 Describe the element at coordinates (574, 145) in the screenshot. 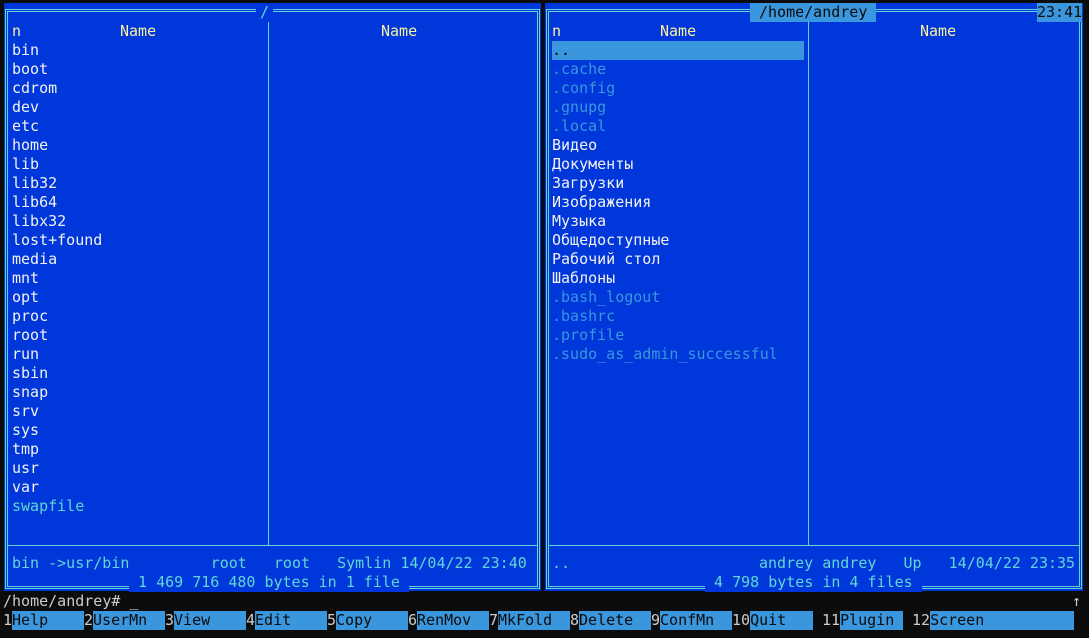

I see `file-item: Видео` at that location.